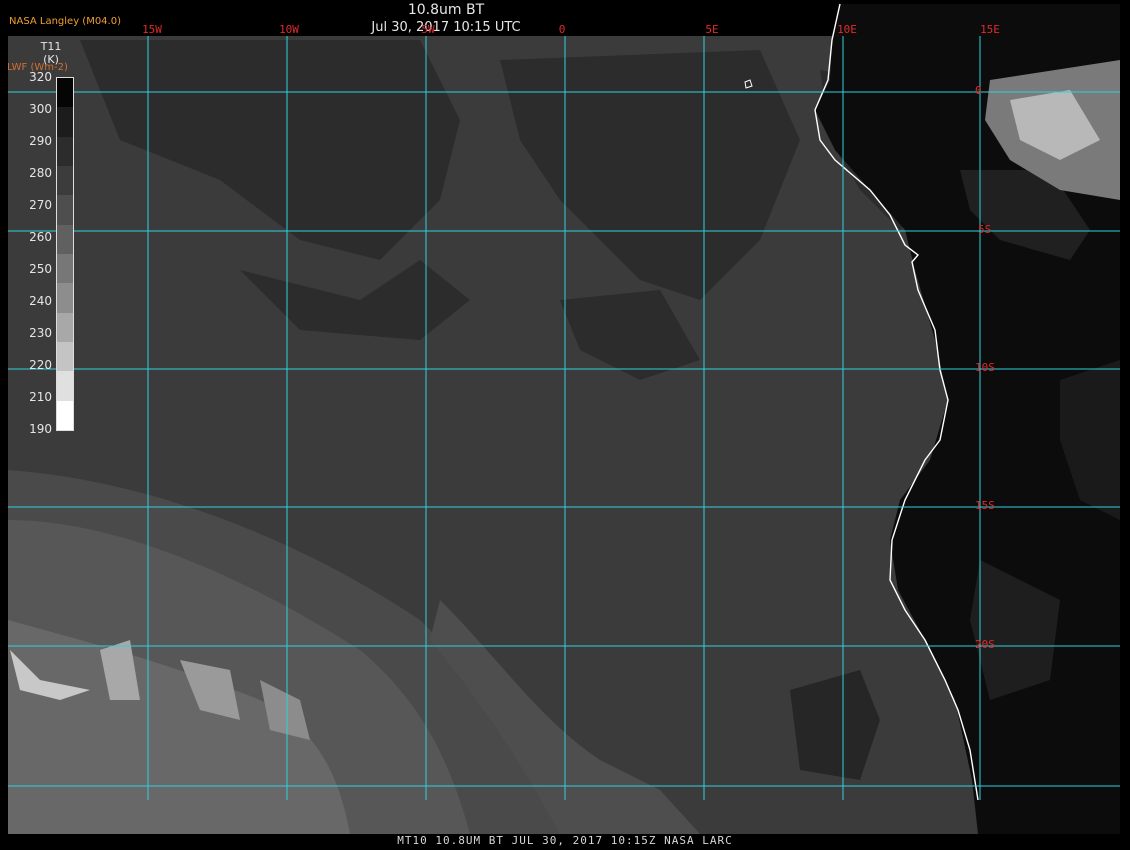  I want to click on map-datetime: Jul 30, 2017 10:15 UTC, so click(446, 27).